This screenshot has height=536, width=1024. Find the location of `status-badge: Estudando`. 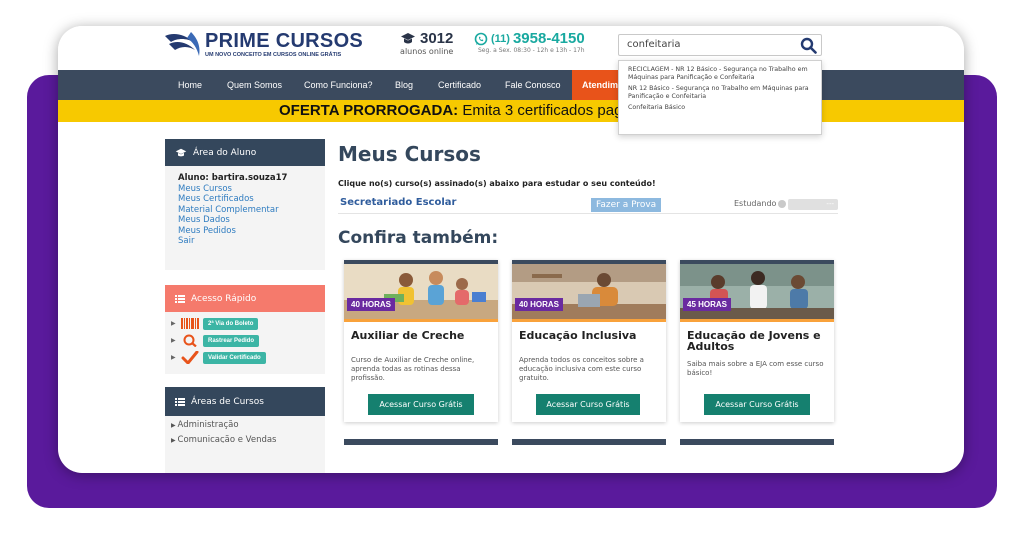

status-badge: Estudando is located at coordinates (760, 203).